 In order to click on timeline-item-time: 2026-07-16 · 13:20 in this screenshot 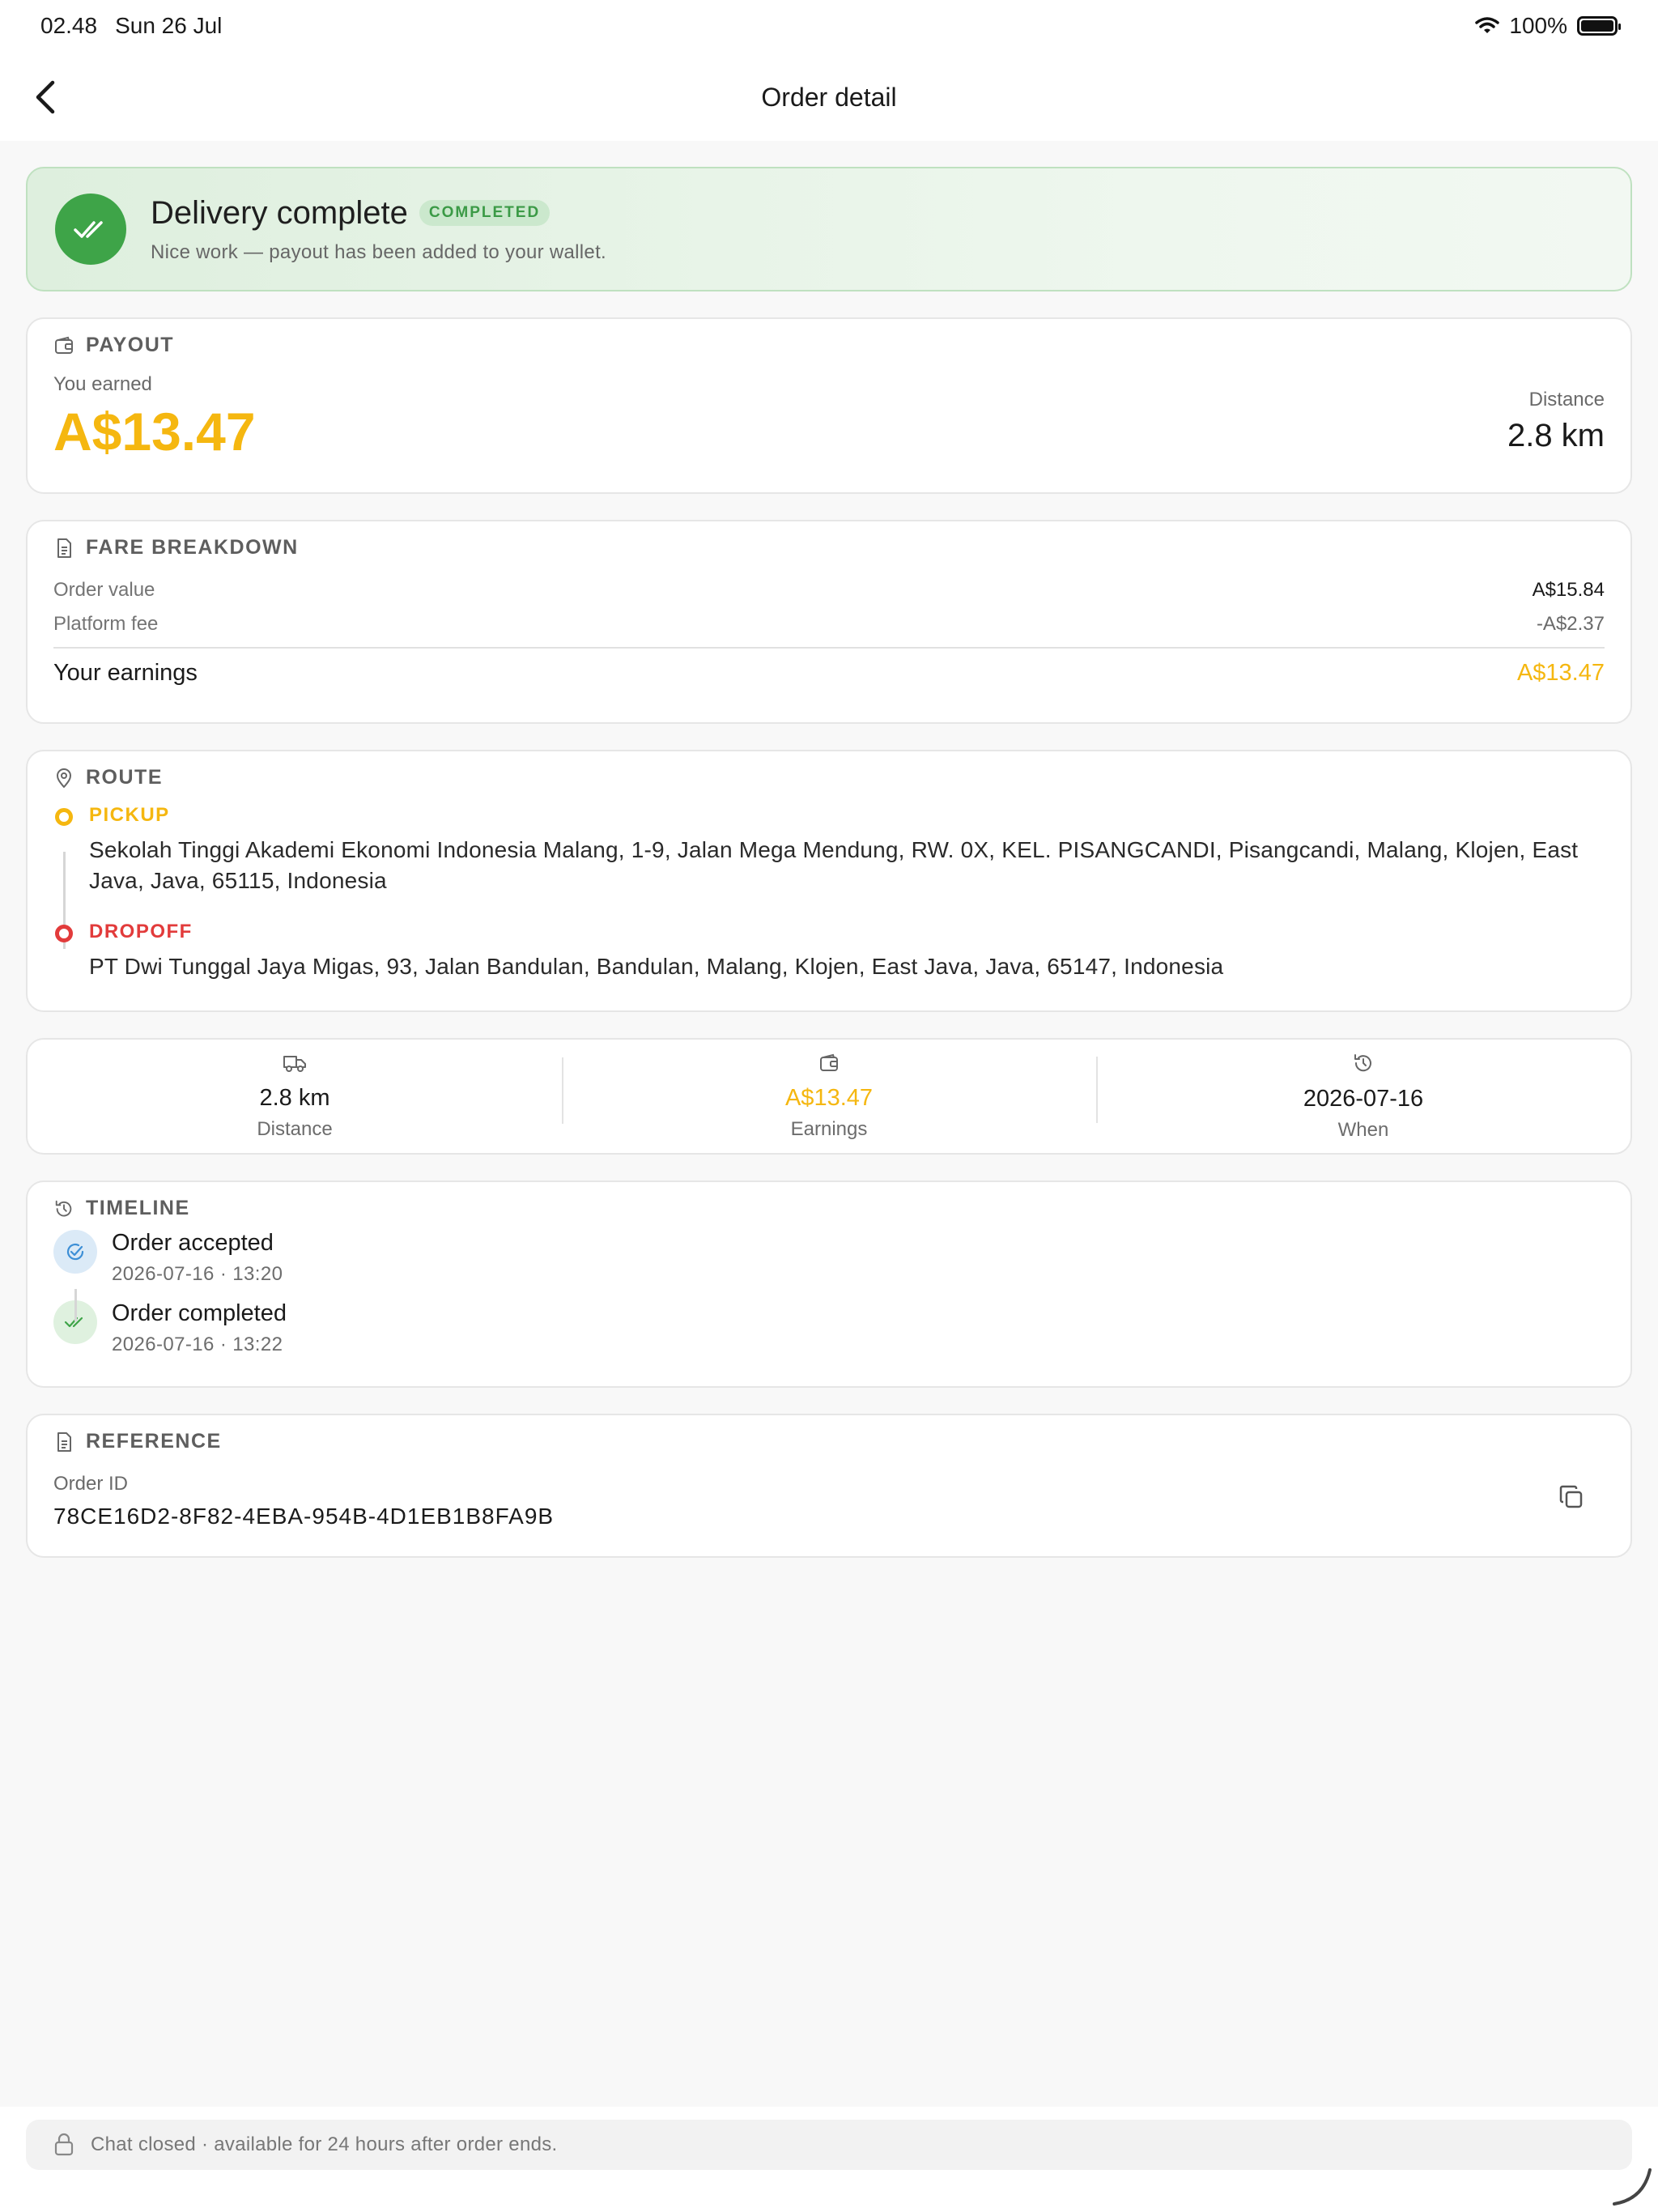, I will do `click(197, 1274)`.